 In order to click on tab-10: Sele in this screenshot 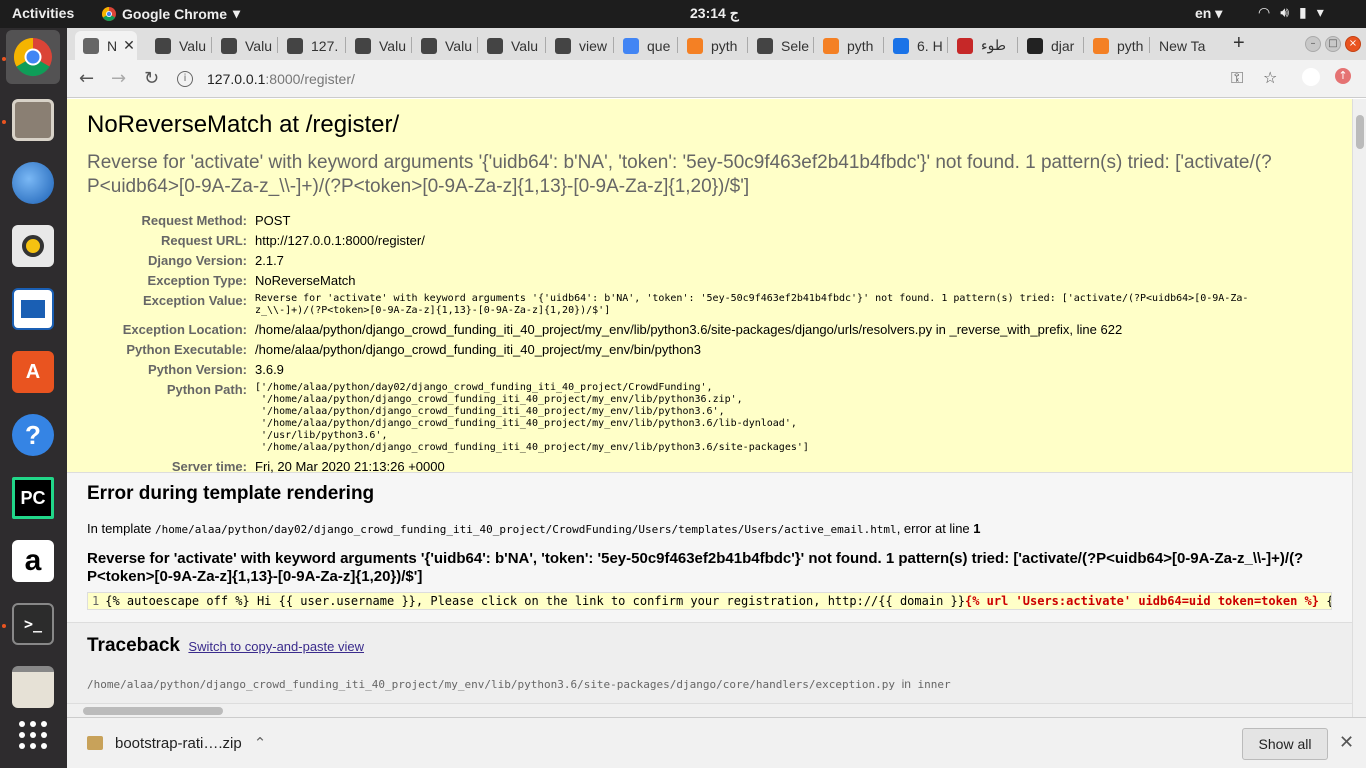, I will do `click(782, 45)`.